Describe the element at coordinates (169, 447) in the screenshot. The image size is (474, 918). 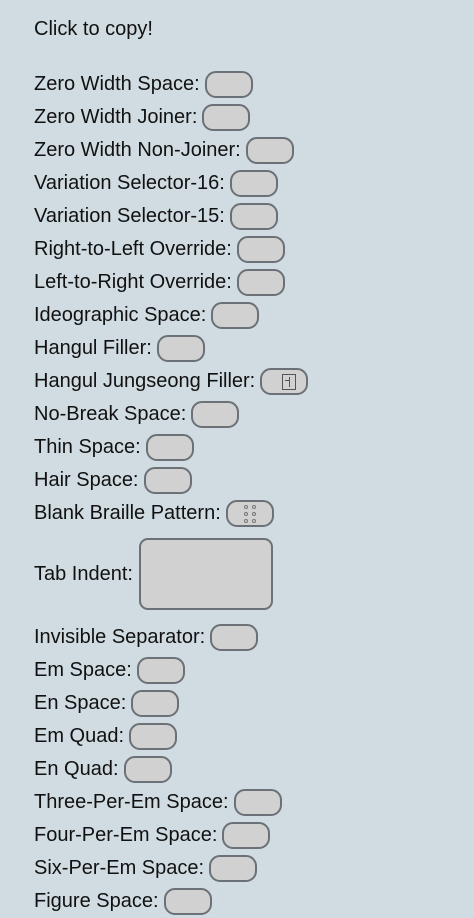
I see `copy-thin-space-button` at that location.